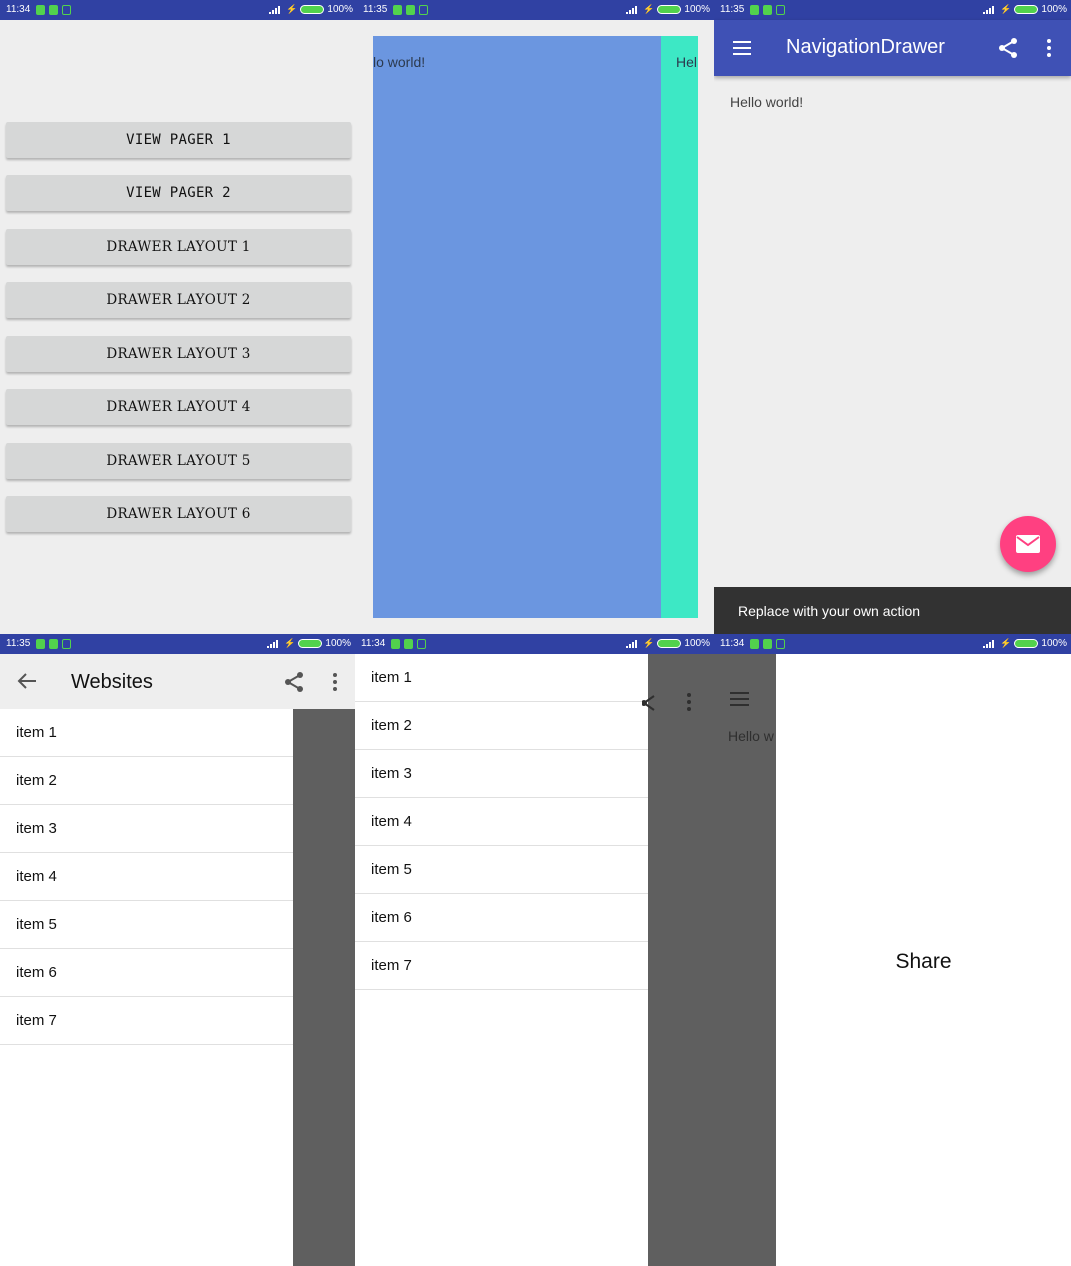 Image resolution: width=1071 pixels, height=1266 pixels. Describe the element at coordinates (751, 736) in the screenshot. I see `background-text: Hello w` at that location.